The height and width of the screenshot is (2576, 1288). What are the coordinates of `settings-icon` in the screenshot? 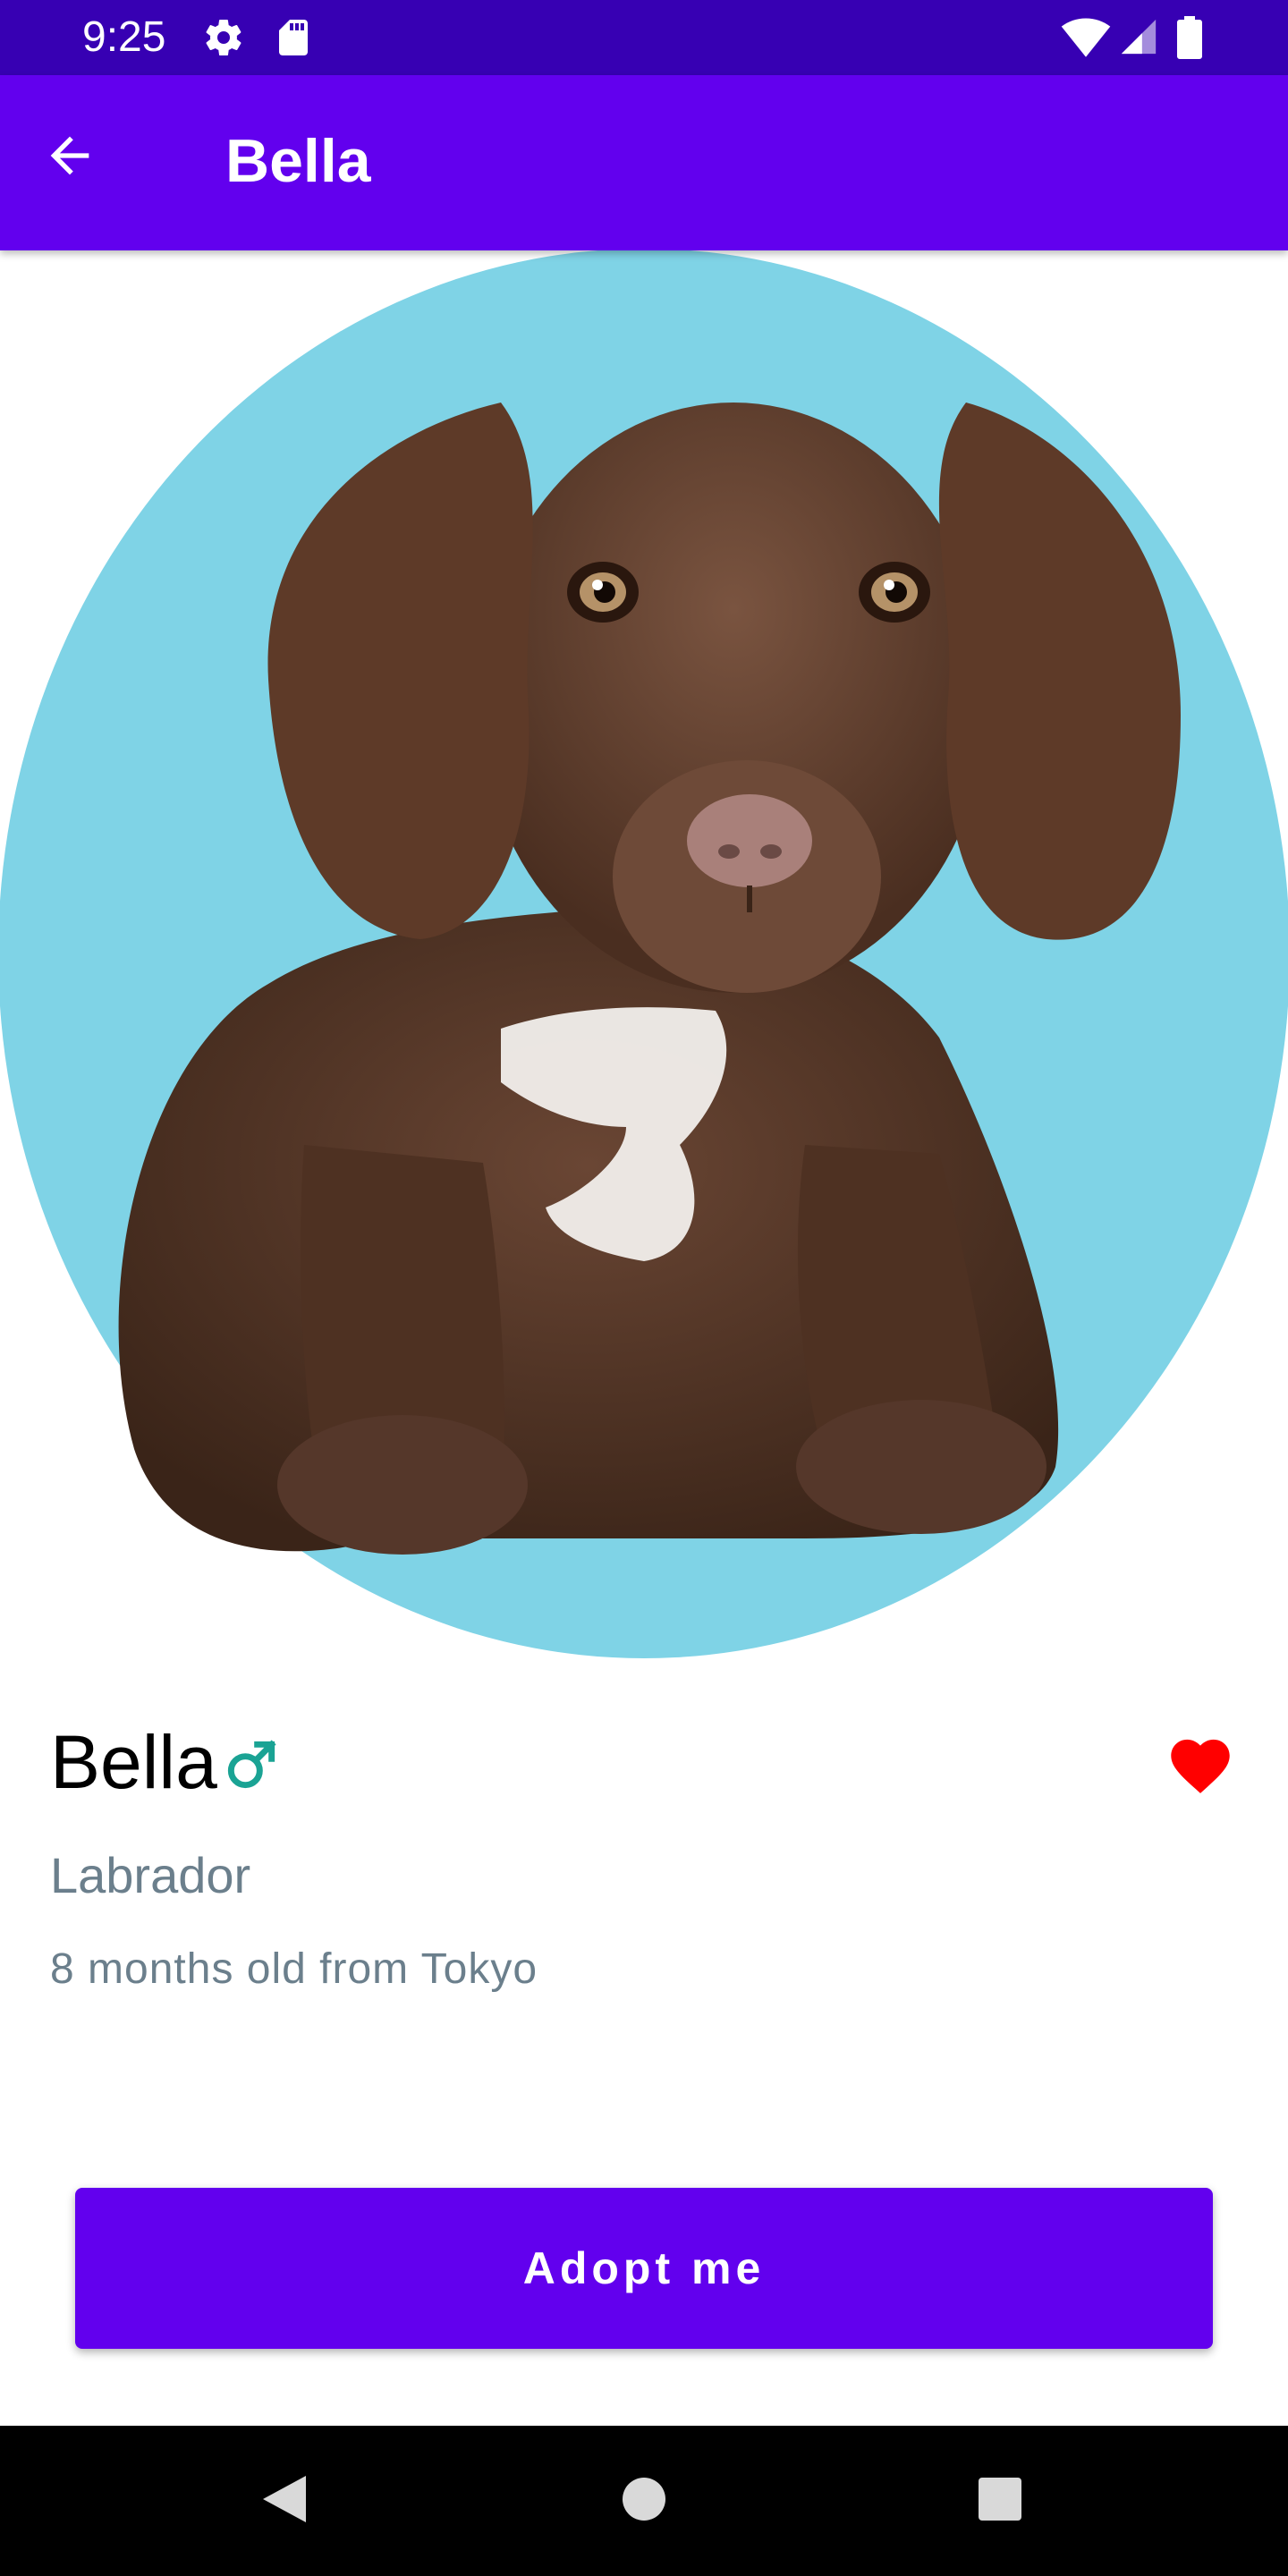 It's located at (223, 40).